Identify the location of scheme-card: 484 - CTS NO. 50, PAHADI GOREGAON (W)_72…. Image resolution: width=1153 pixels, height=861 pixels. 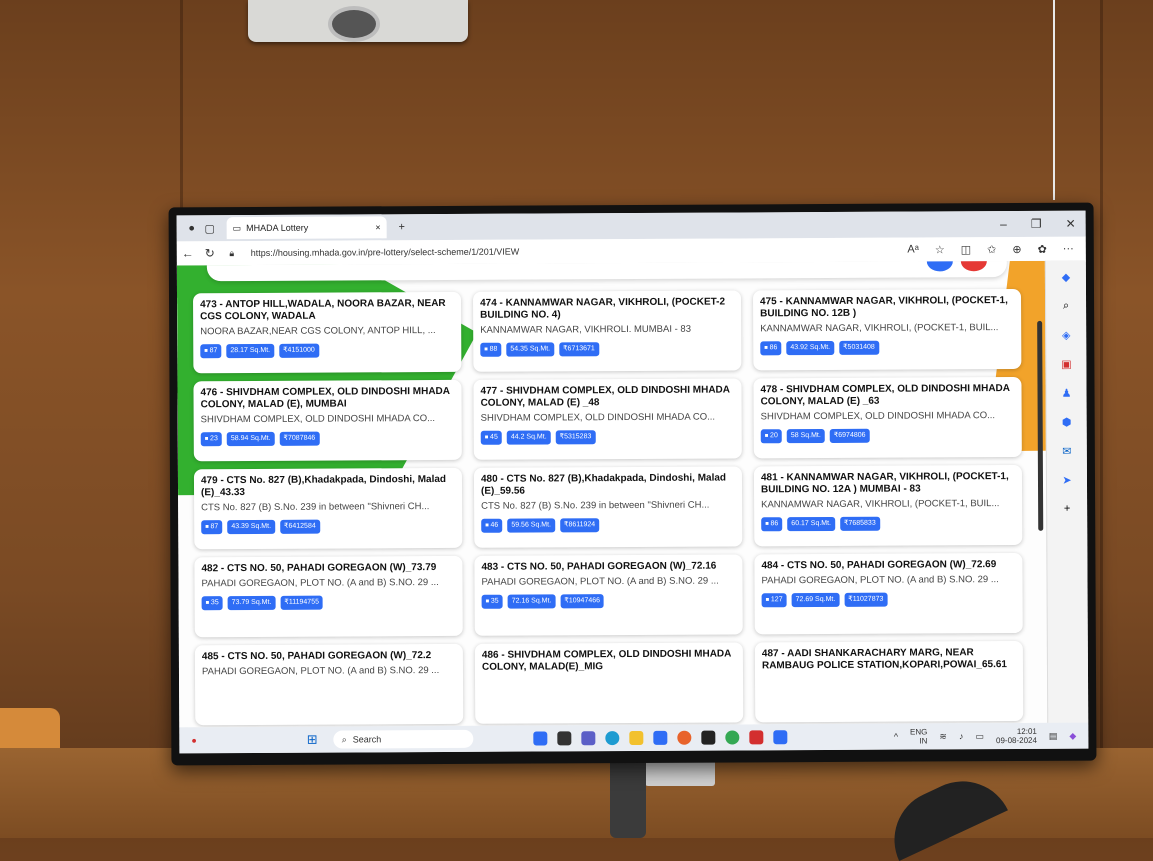
(888, 593).